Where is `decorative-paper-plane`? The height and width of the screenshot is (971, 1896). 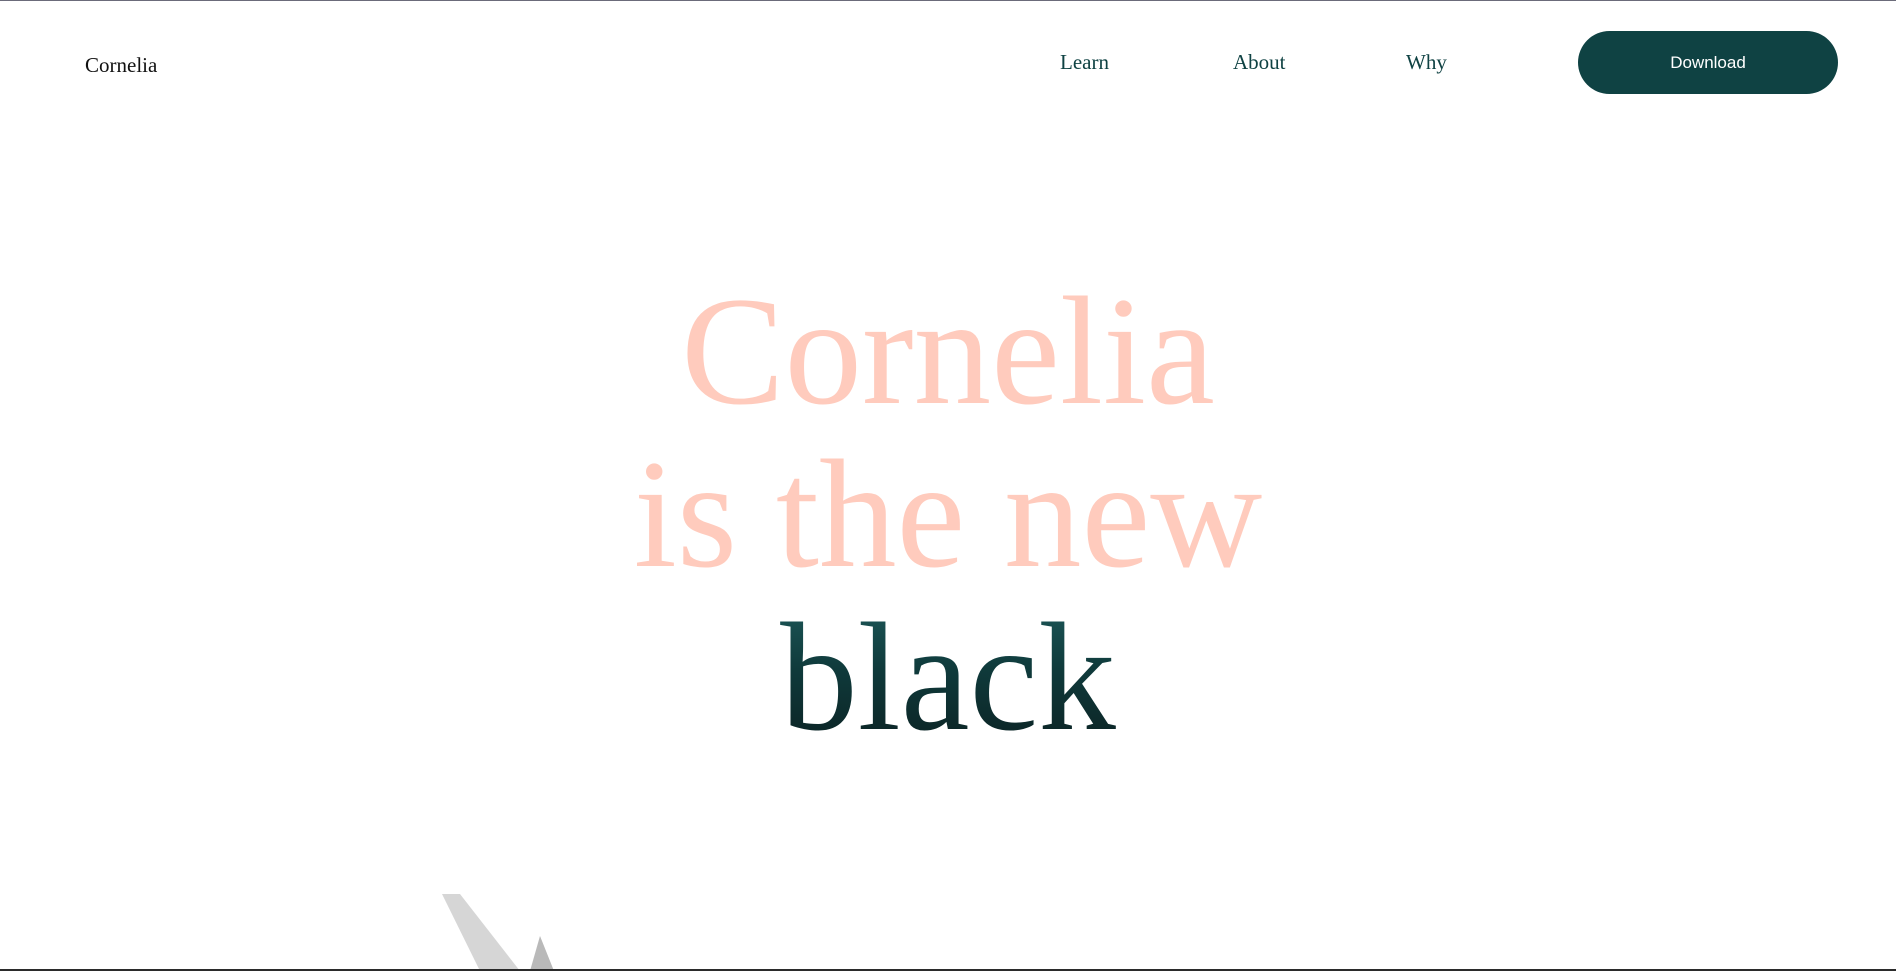
decorative-paper-plane is located at coordinates (520, 930).